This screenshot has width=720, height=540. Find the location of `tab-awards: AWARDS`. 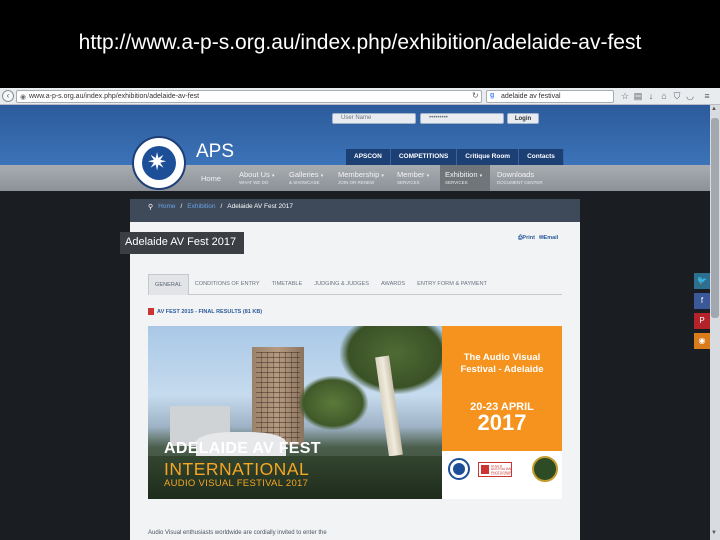

tab-awards: AWARDS is located at coordinates (393, 284).